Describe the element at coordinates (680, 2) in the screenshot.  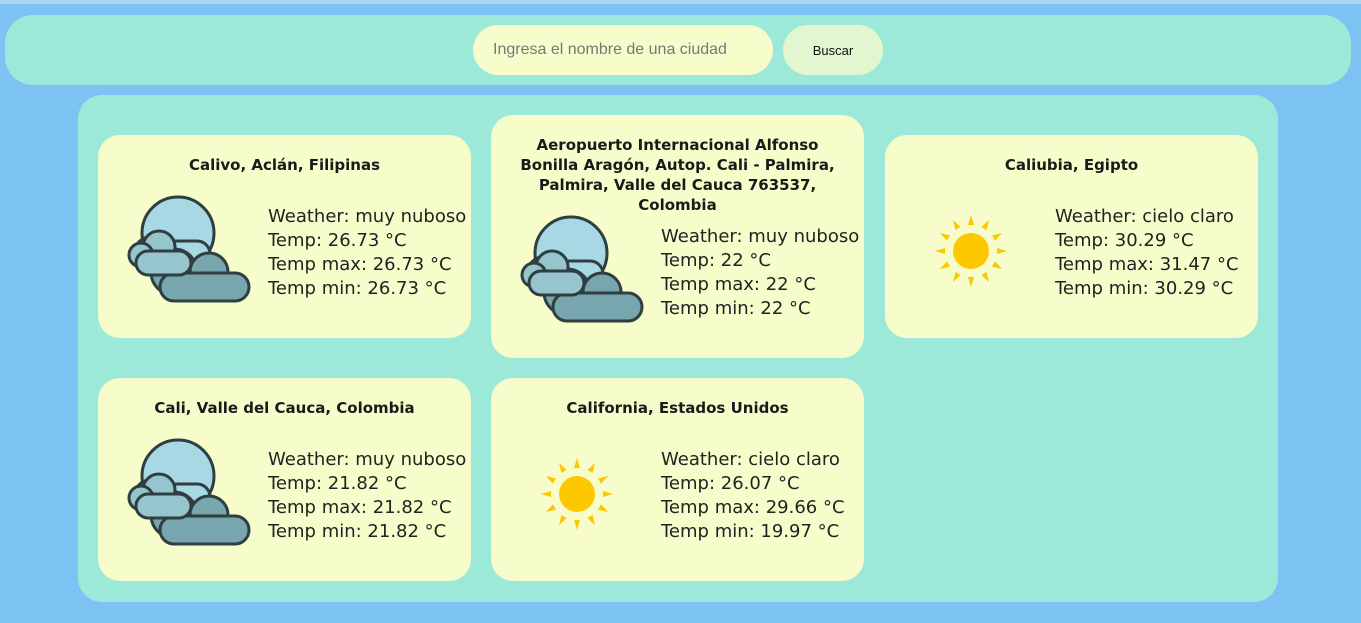
I see `top-border` at that location.